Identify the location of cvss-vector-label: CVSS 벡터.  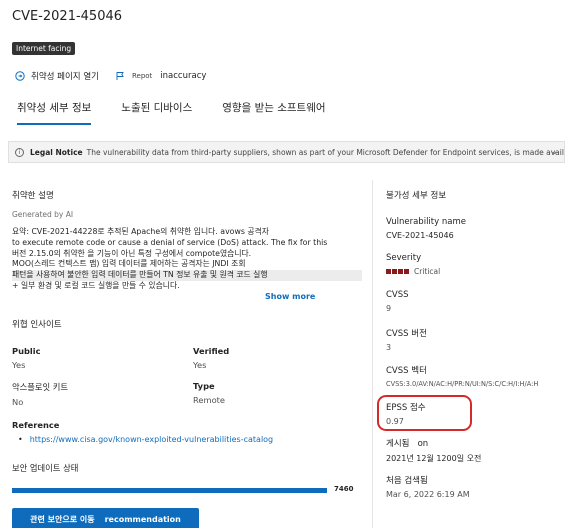
(406, 371).